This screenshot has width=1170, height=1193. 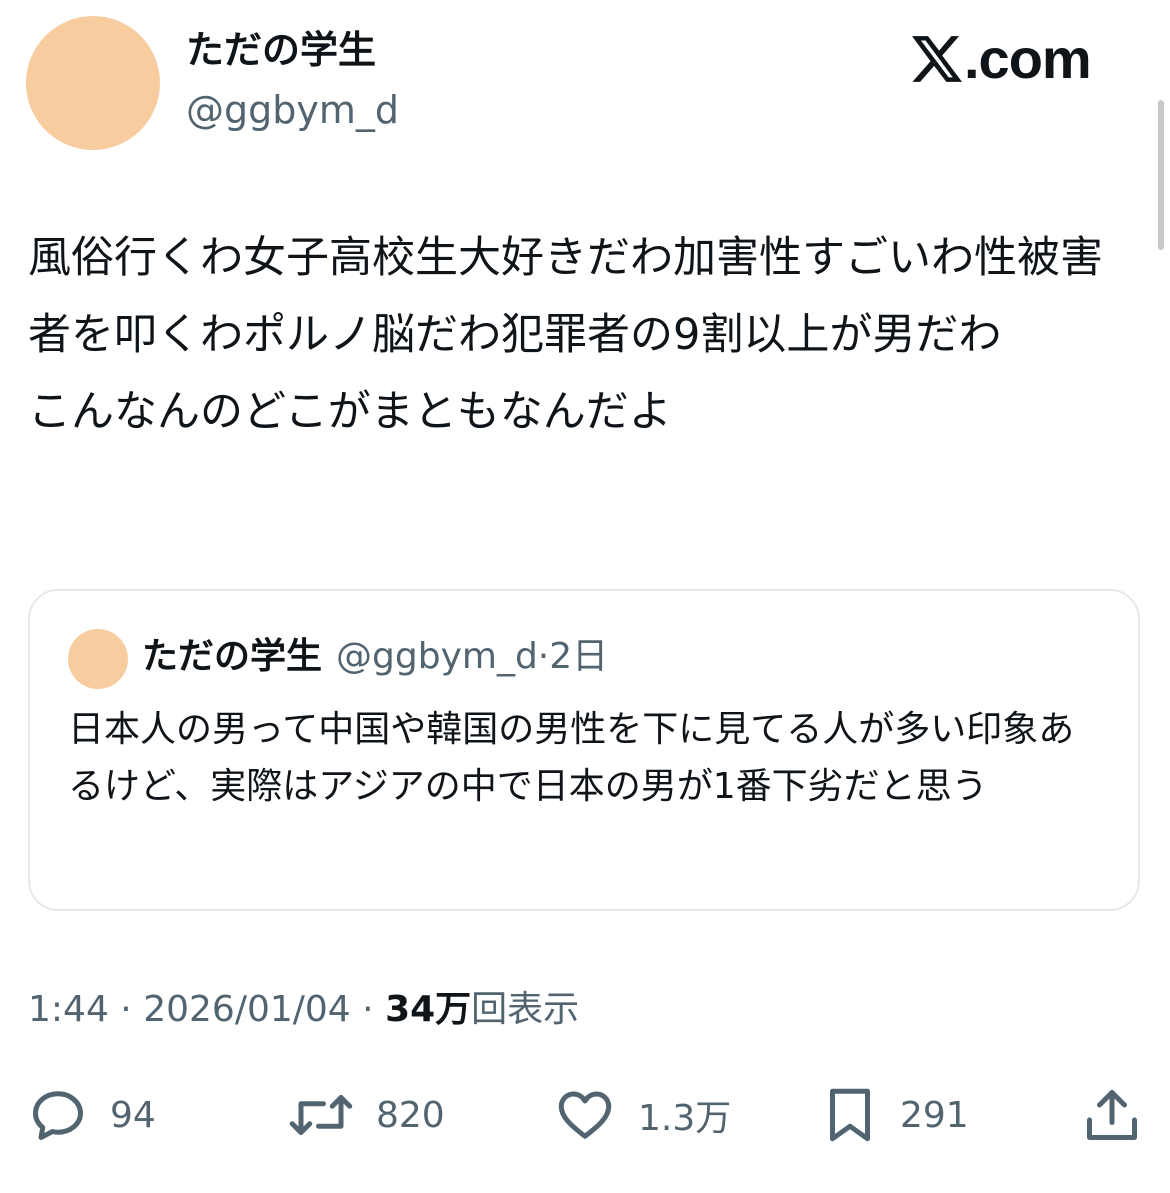 I want to click on repost-icon, so click(x=321, y=1115).